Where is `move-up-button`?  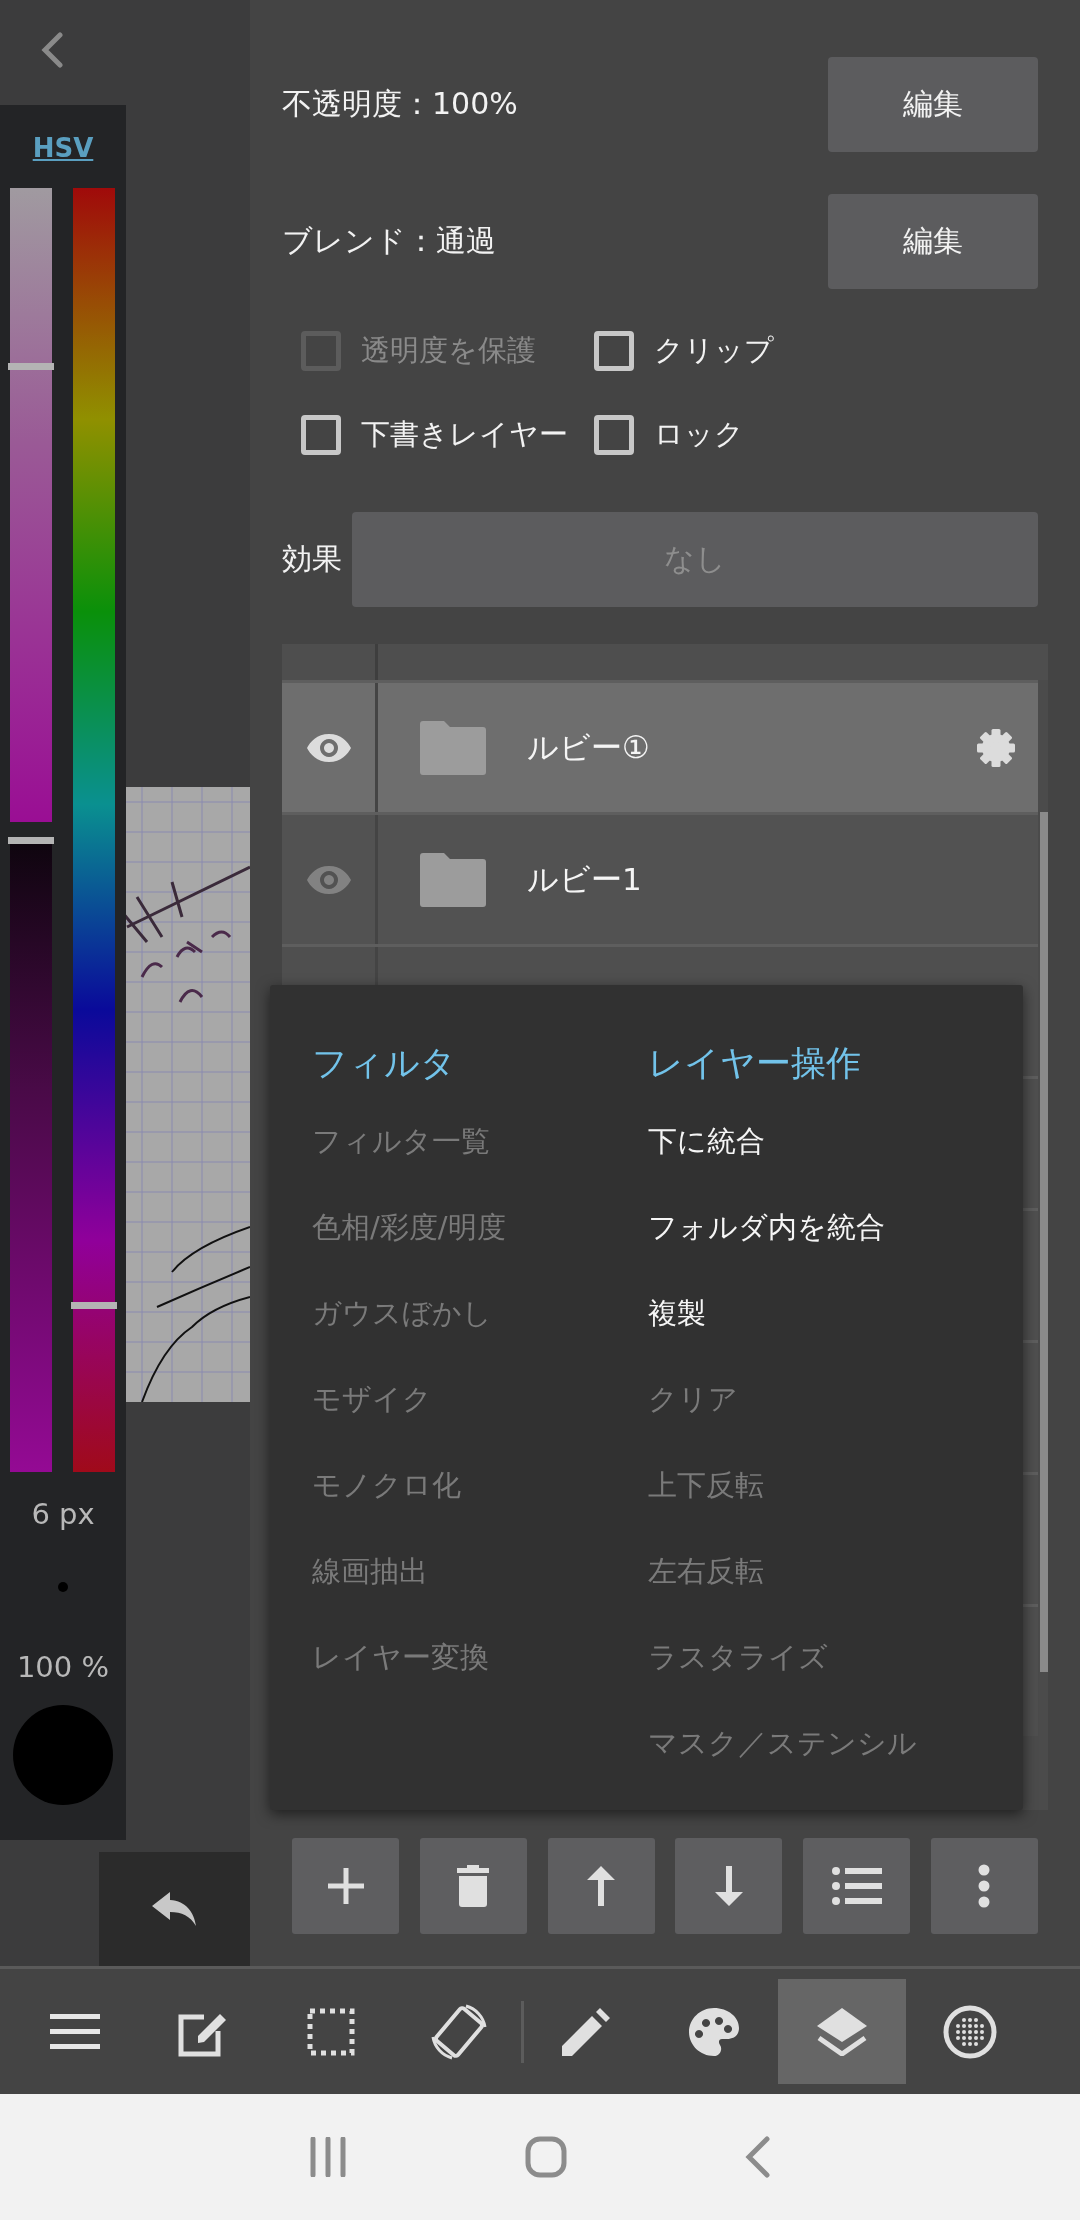 move-up-button is located at coordinates (601, 1886).